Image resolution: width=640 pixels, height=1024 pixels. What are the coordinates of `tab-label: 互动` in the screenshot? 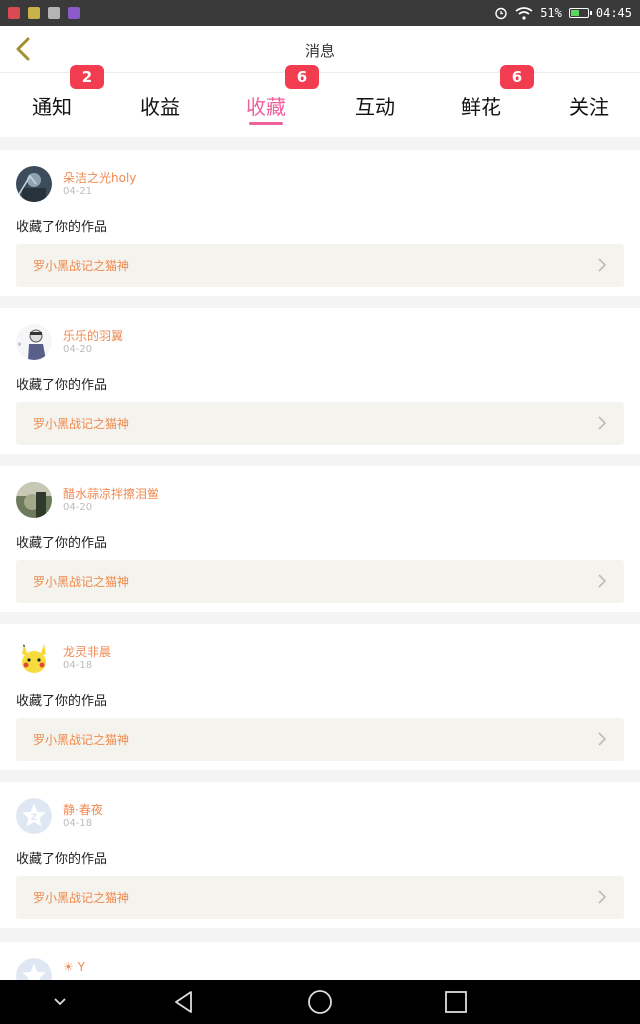 It's located at (375, 106).